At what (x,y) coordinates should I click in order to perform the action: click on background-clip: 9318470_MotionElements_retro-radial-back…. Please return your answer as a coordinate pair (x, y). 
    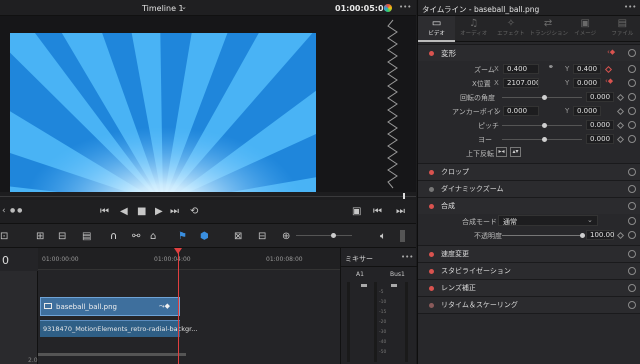
    Looking at the image, I should click on (118, 328).